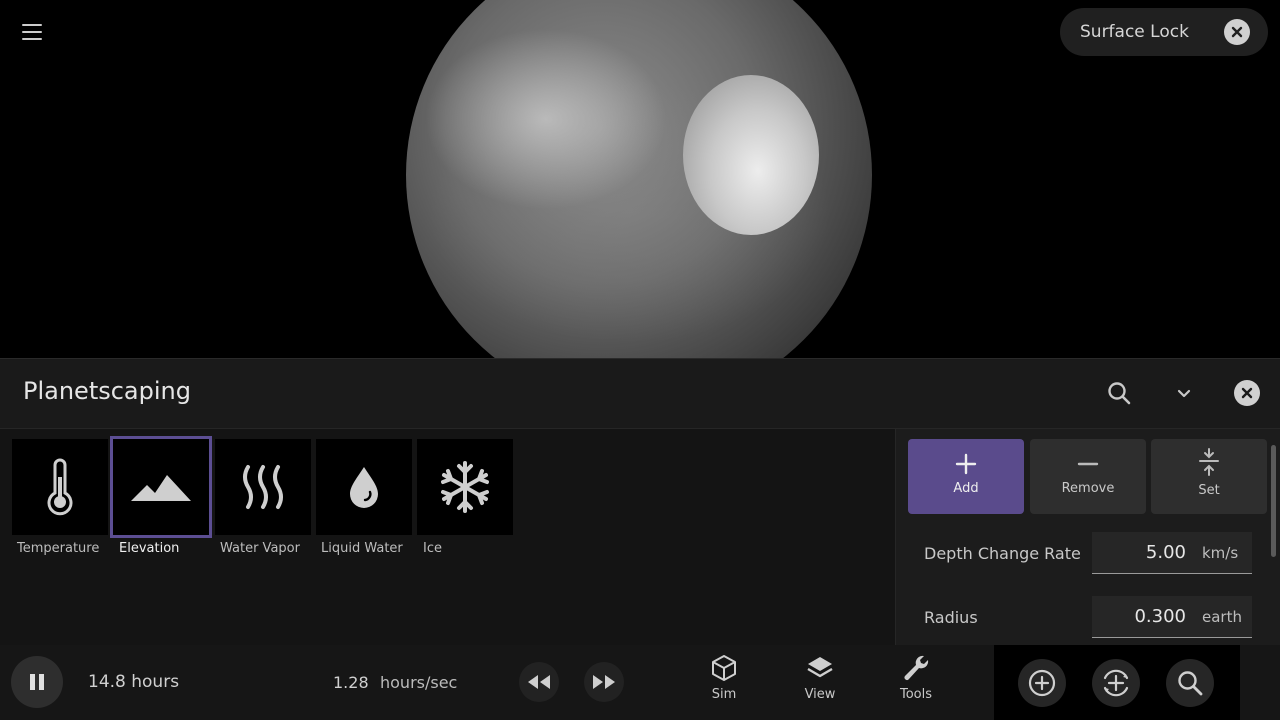 The image size is (1280, 720). I want to click on layer-tile-temperature, so click(60, 487).